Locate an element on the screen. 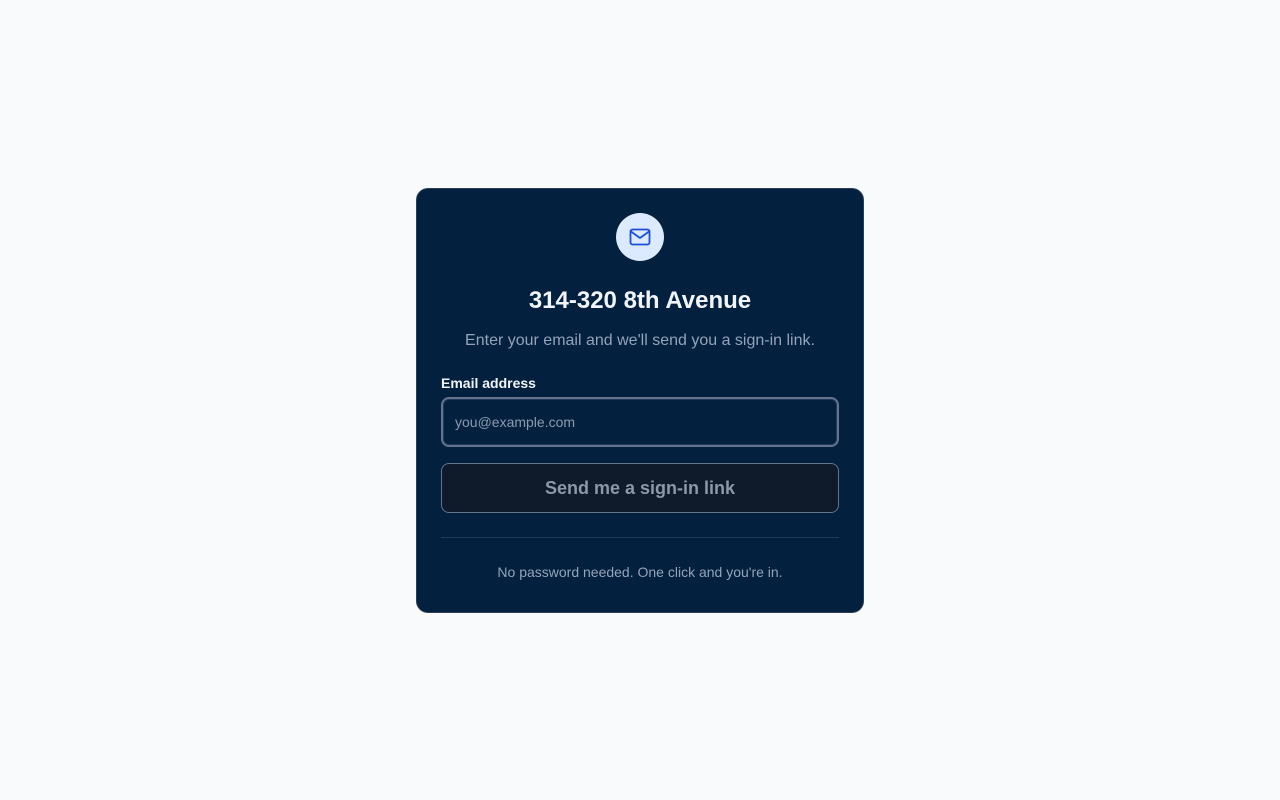 This screenshot has width=1280, height=800. page-title: 314-320 8th Avenue is located at coordinates (640, 300).